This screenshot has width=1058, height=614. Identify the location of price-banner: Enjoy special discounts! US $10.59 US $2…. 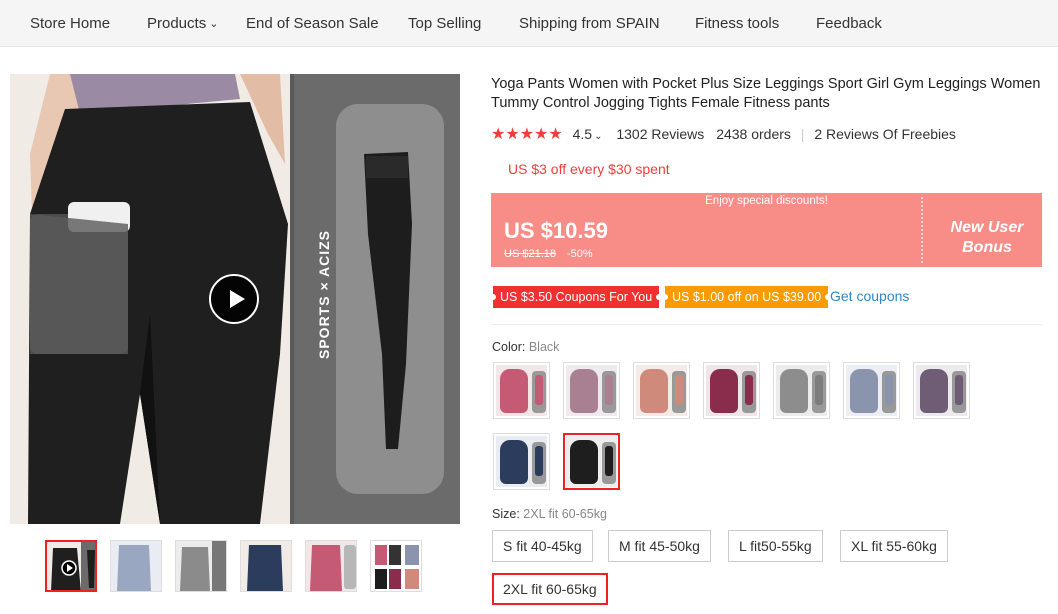
(766, 230).